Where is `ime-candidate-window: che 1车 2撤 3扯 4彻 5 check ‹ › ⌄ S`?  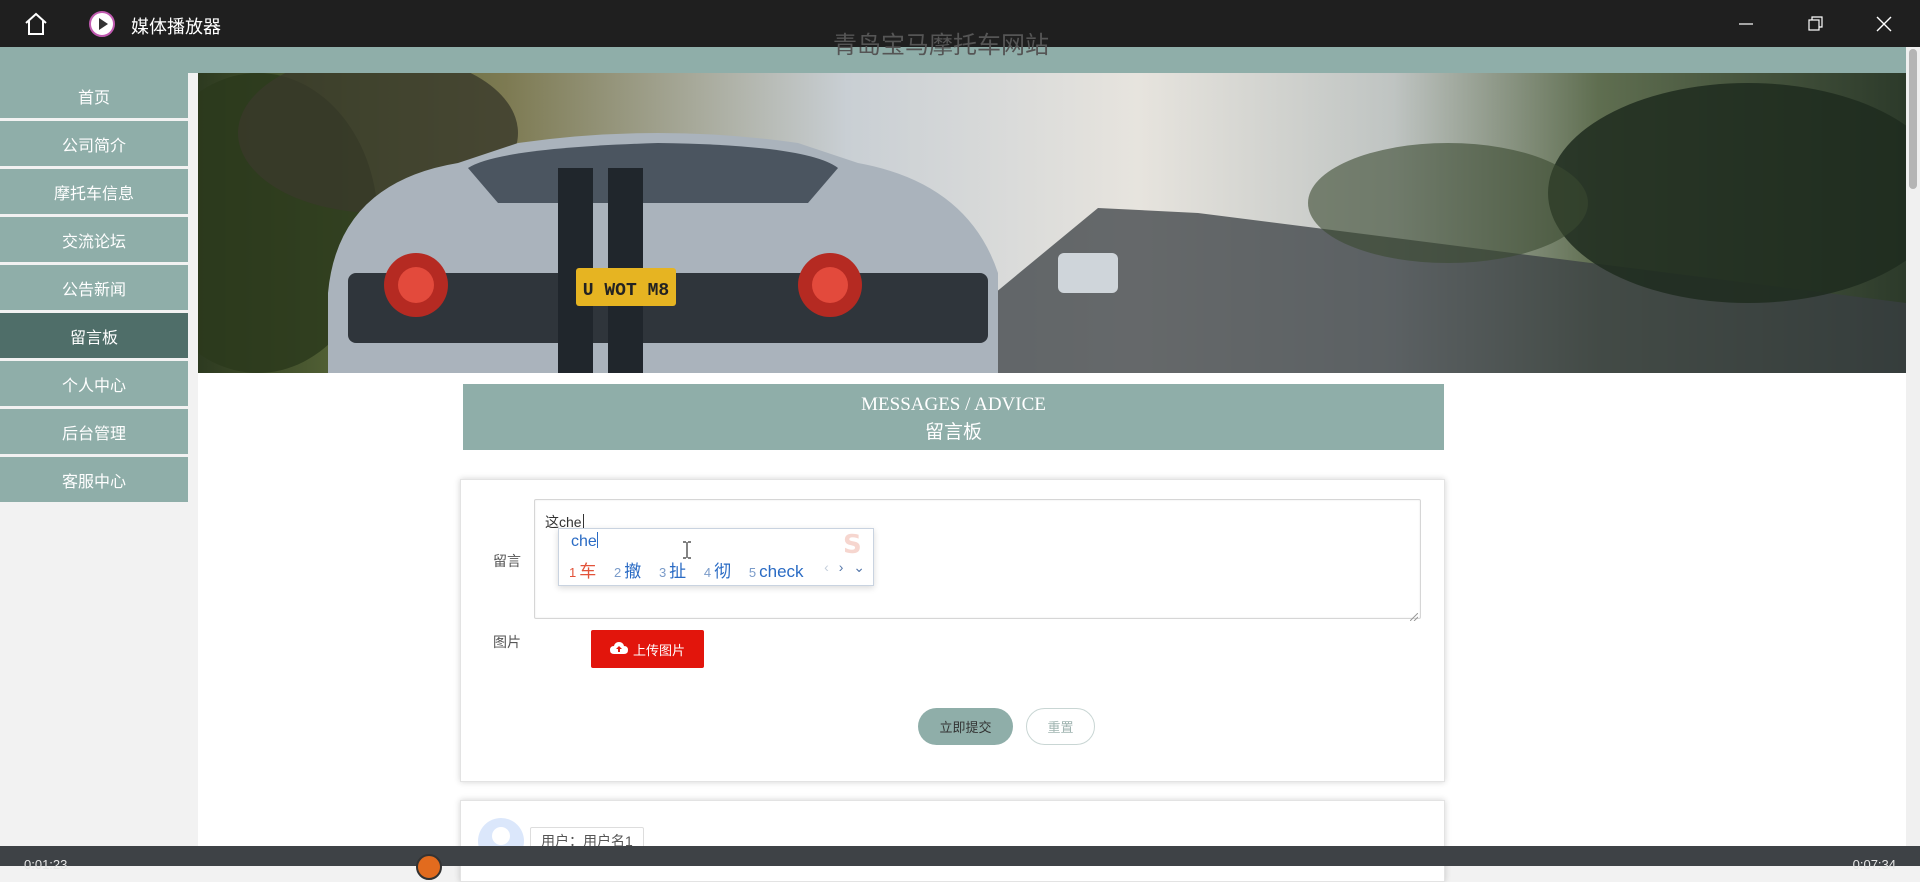 ime-candidate-window: che 1车 2撤 3扯 4彻 5 check ‹ › ⌄ S is located at coordinates (716, 557).